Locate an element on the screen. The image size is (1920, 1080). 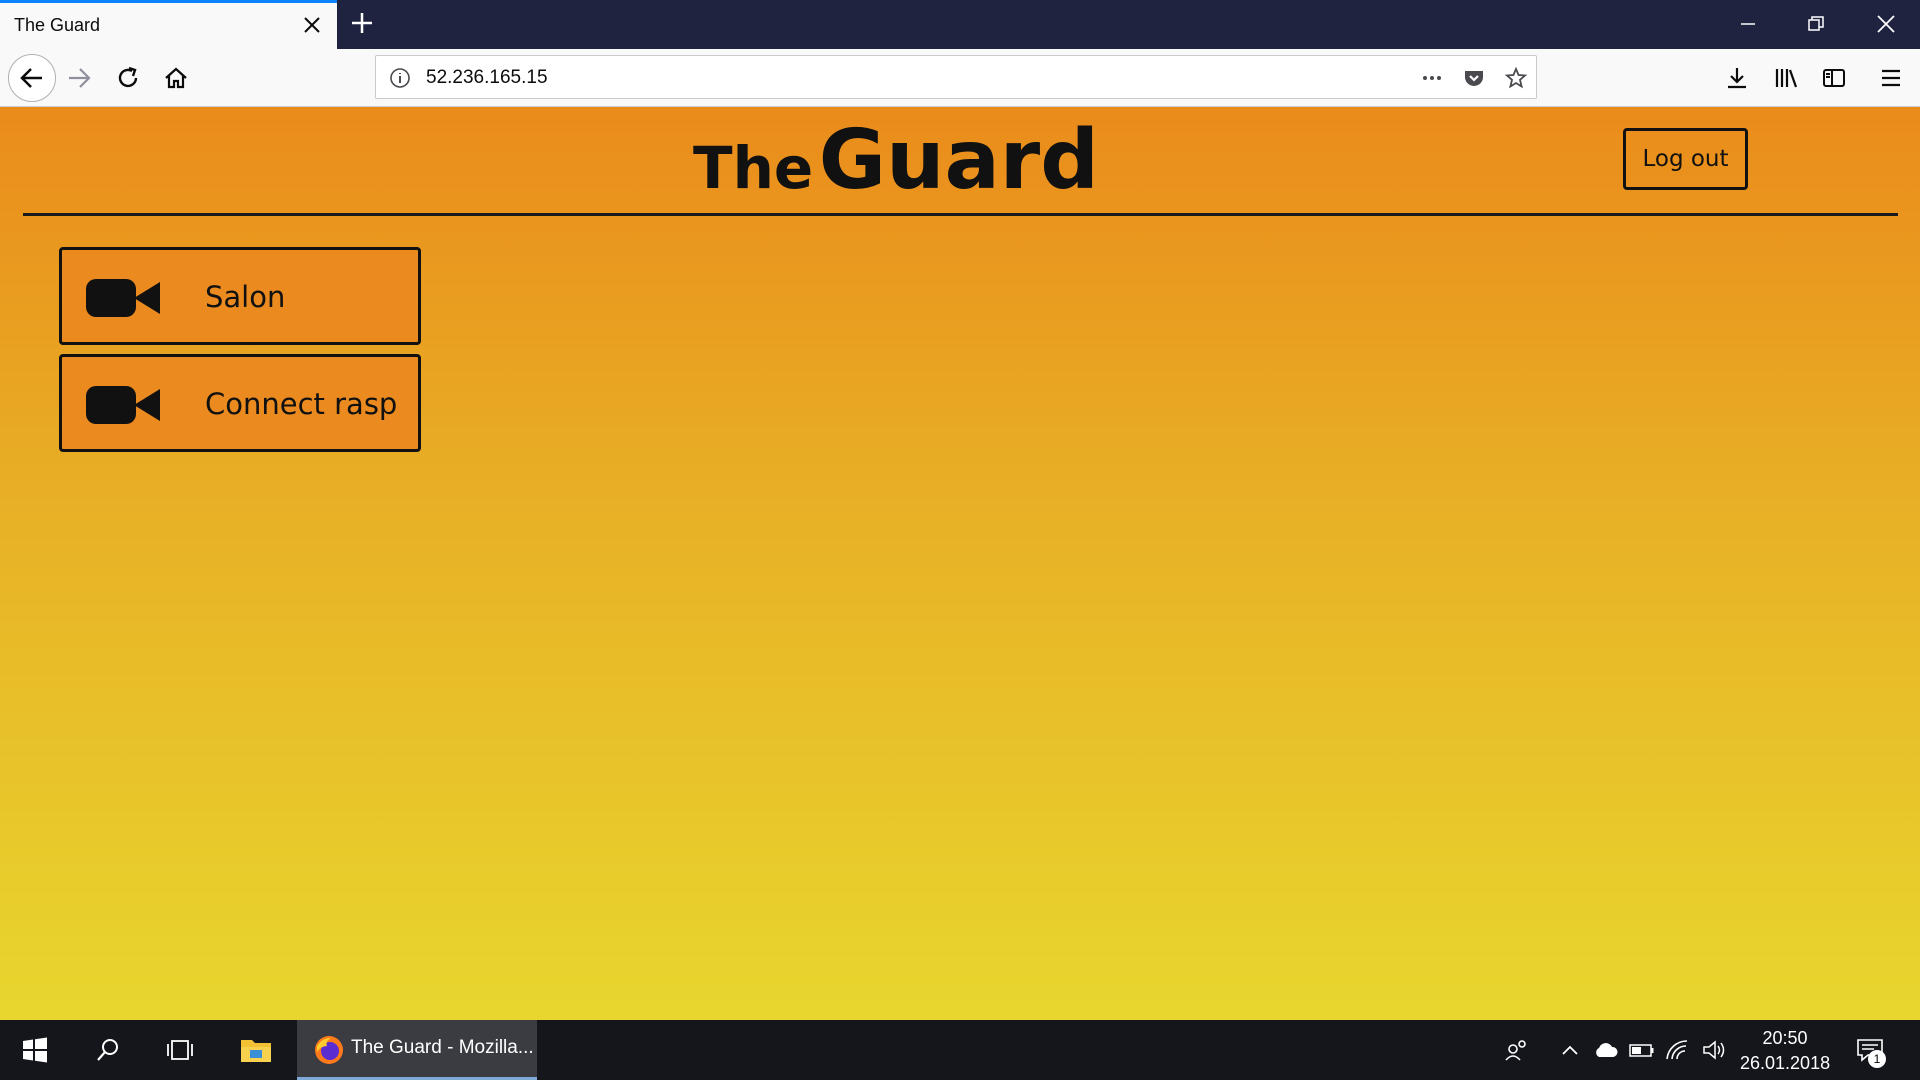
volume-tray is located at coordinates (1714, 1050).